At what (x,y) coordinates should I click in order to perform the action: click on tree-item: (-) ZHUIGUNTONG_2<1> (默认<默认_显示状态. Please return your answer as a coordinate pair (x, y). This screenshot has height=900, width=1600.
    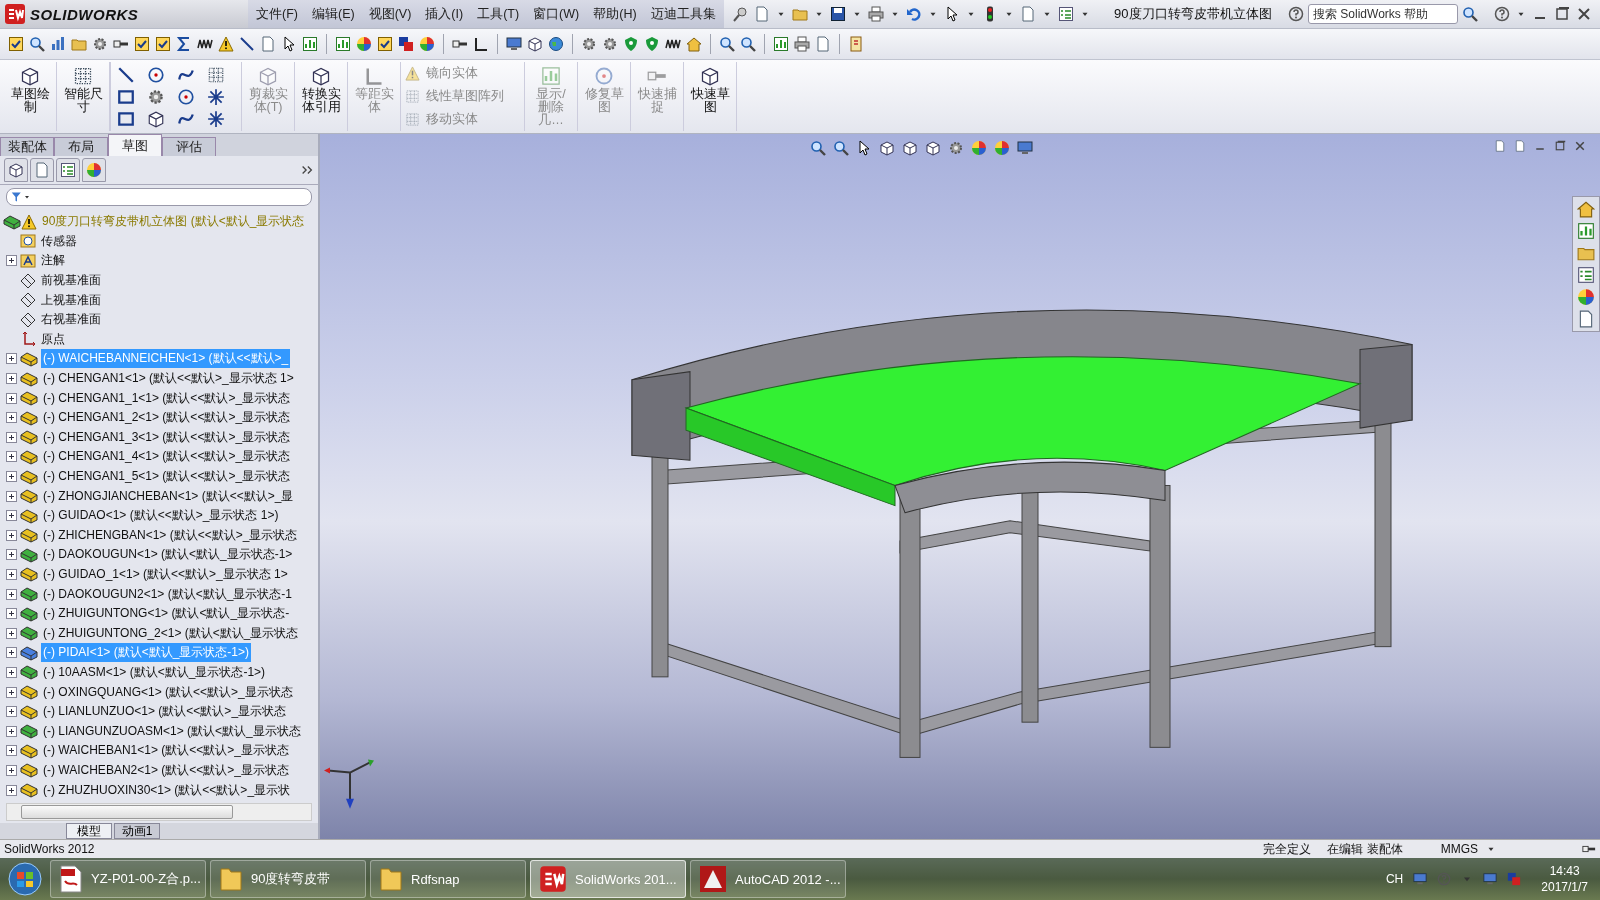
    Looking at the image, I should click on (171, 633).